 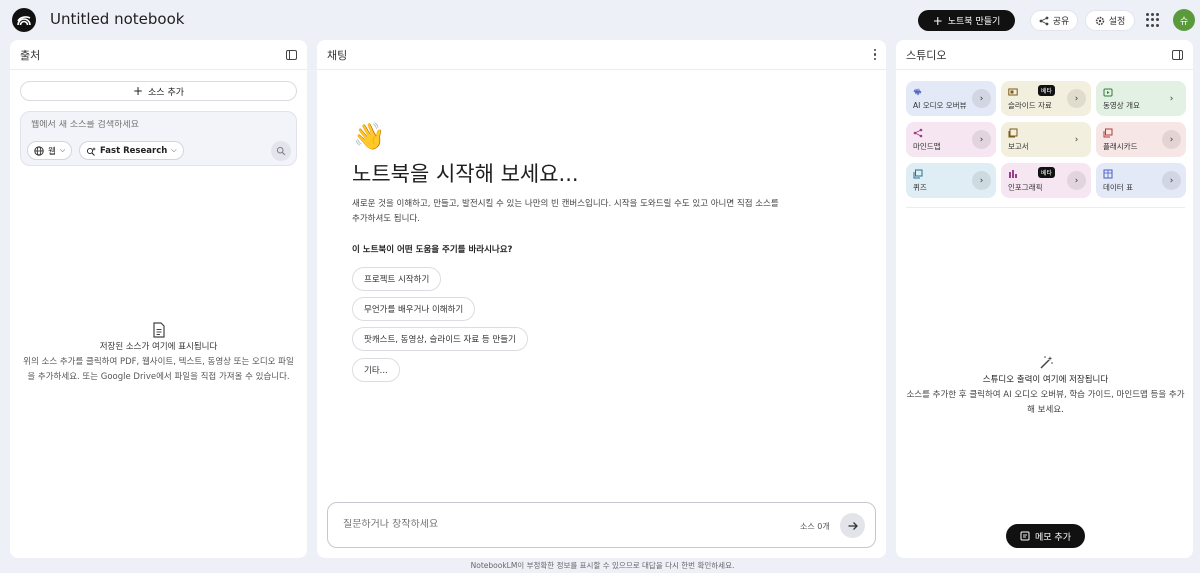 What do you see at coordinates (1045, 536) in the screenshot?
I see `add-note-button: 메모 추가` at bounding box center [1045, 536].